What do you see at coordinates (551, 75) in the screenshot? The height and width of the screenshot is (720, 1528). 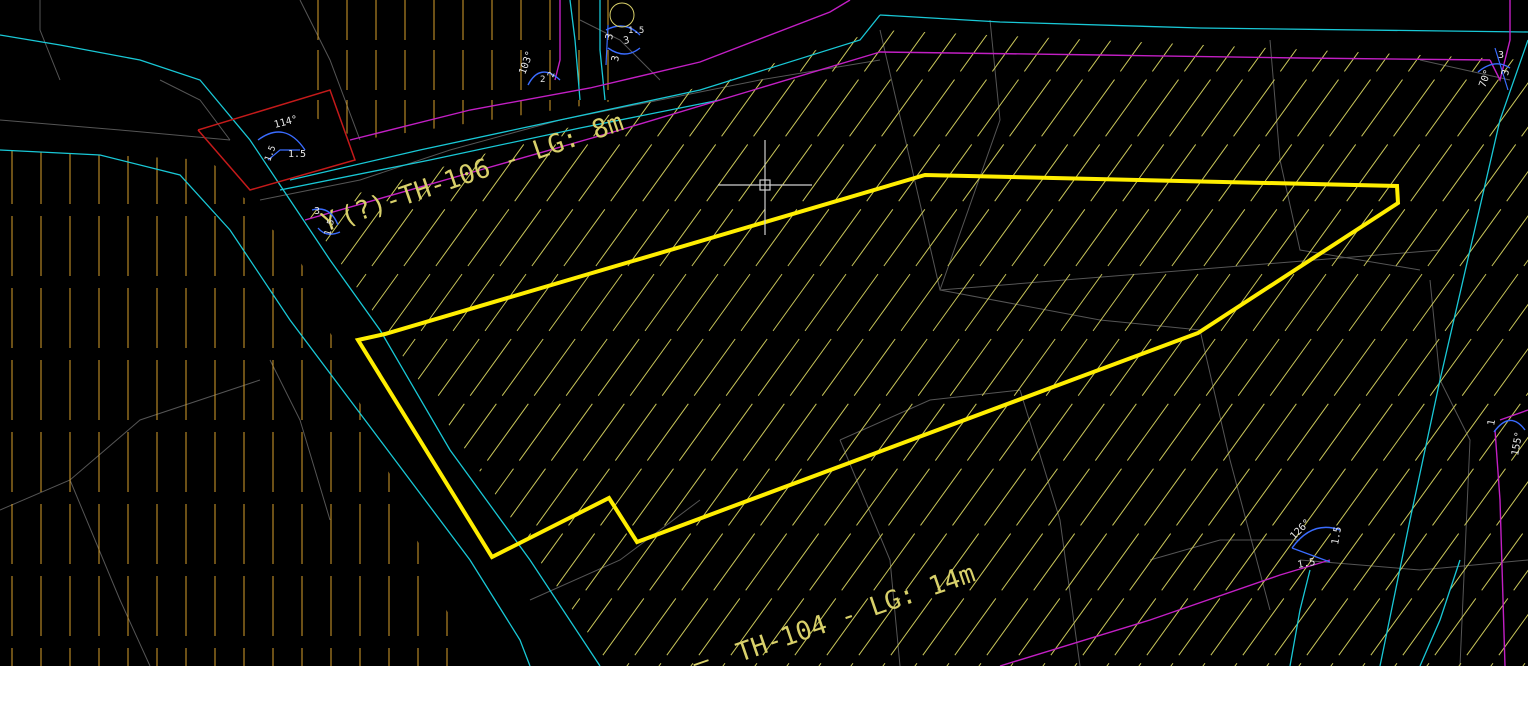 I see `dimension-value-2b: 2` at bounding box center [551, 75].